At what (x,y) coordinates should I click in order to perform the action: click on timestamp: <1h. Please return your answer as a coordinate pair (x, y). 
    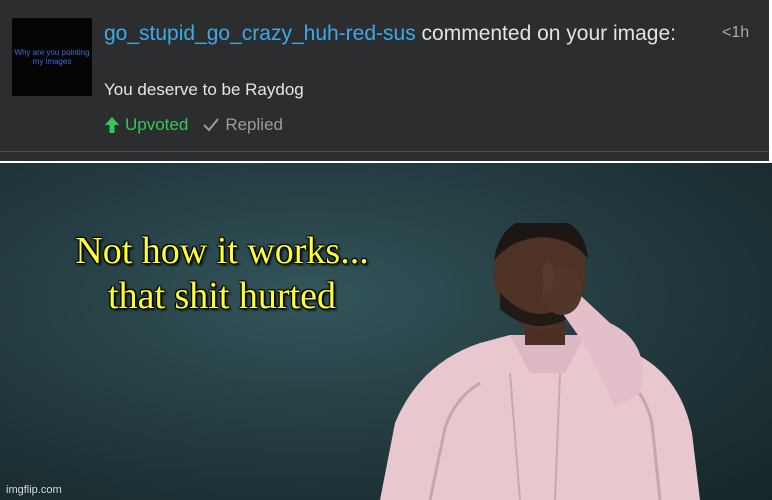
    Looking at the image, I should click on (736, 32).